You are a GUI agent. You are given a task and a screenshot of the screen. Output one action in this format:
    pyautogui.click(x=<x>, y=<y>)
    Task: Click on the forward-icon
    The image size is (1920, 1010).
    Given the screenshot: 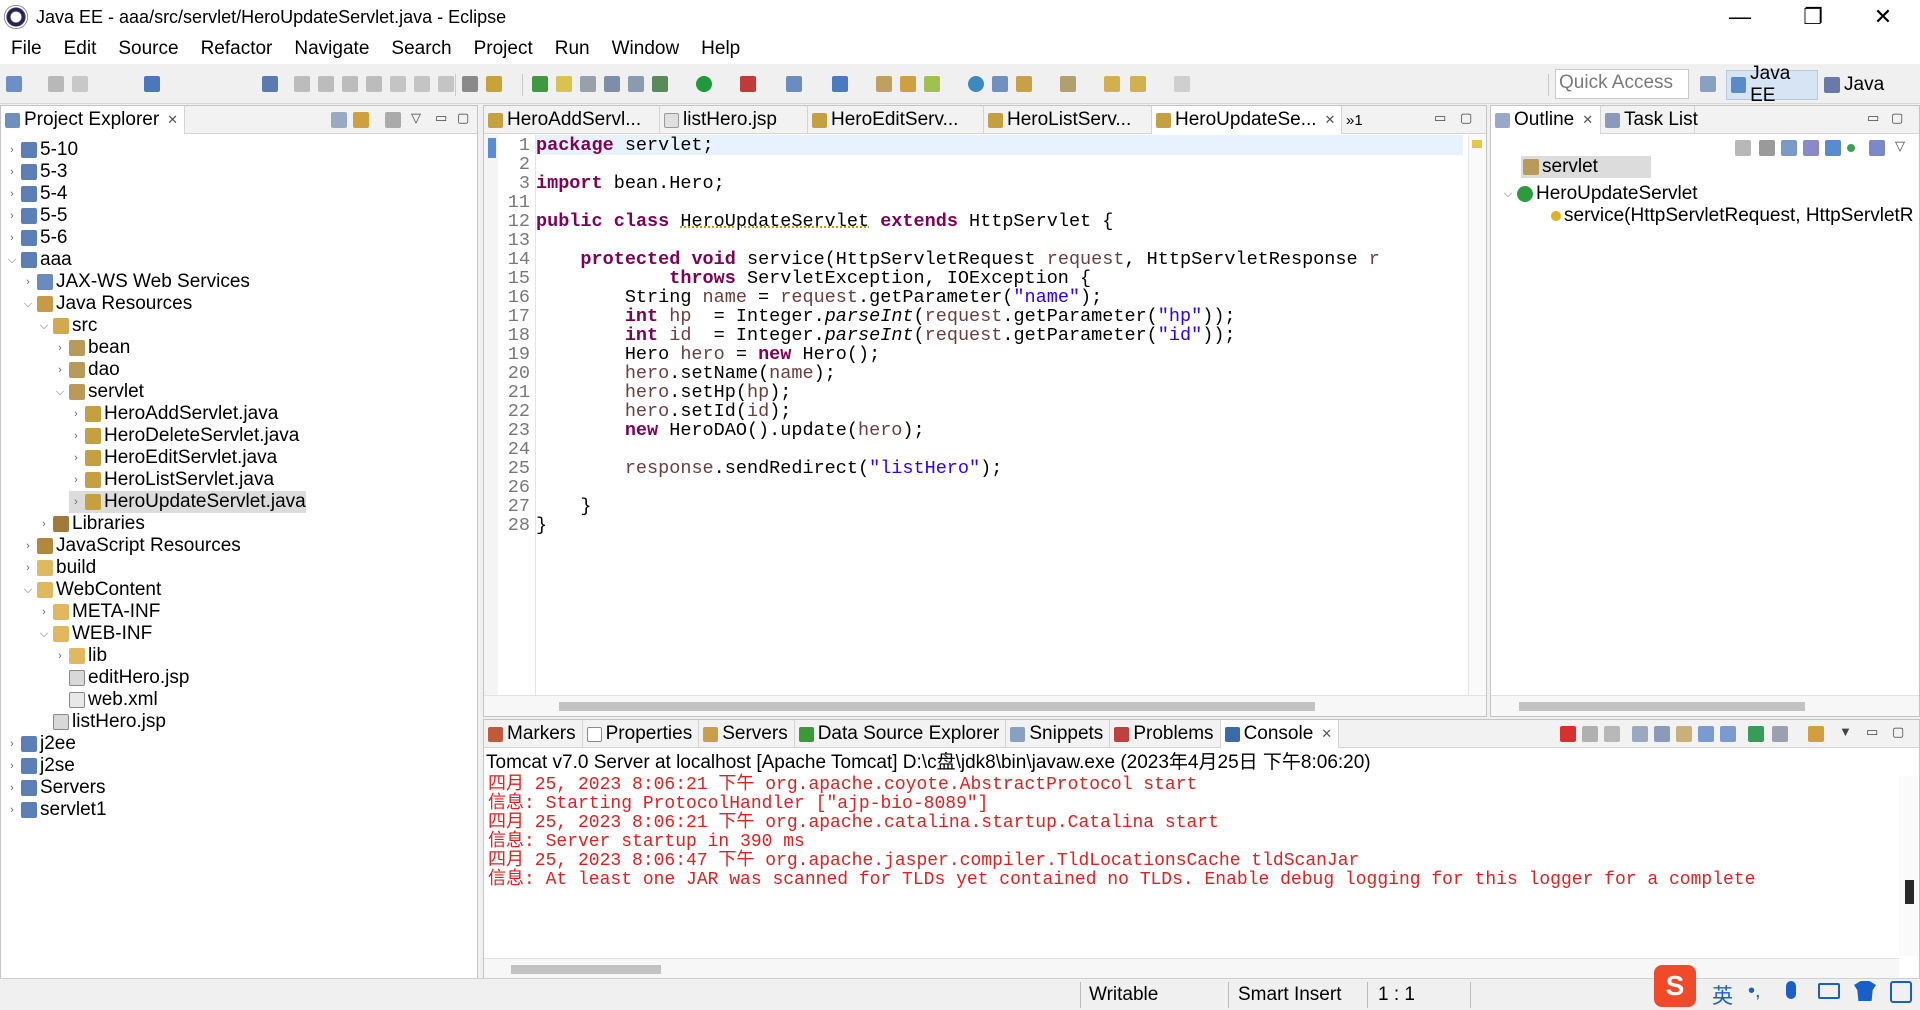 What is the action you would take?
    pyautogui.click(x=1182, y=84)
    